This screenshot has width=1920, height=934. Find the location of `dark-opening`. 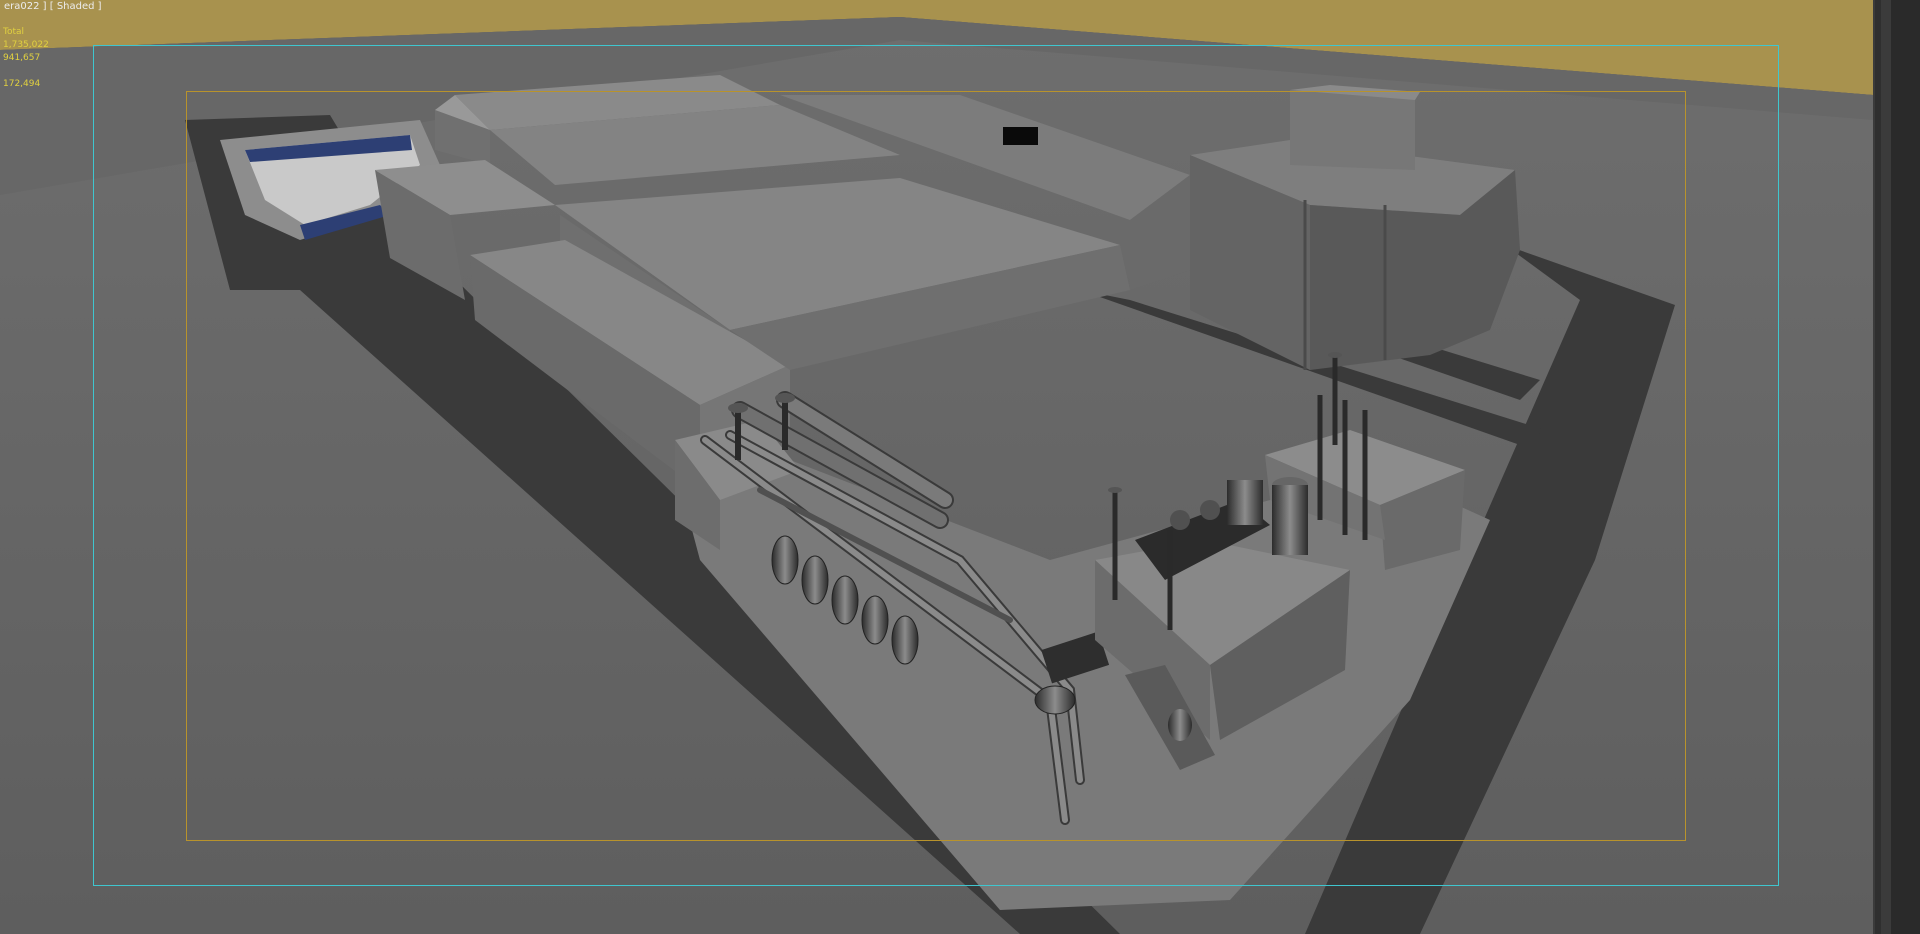

dark-opening is located at coordinates (1020, 136).